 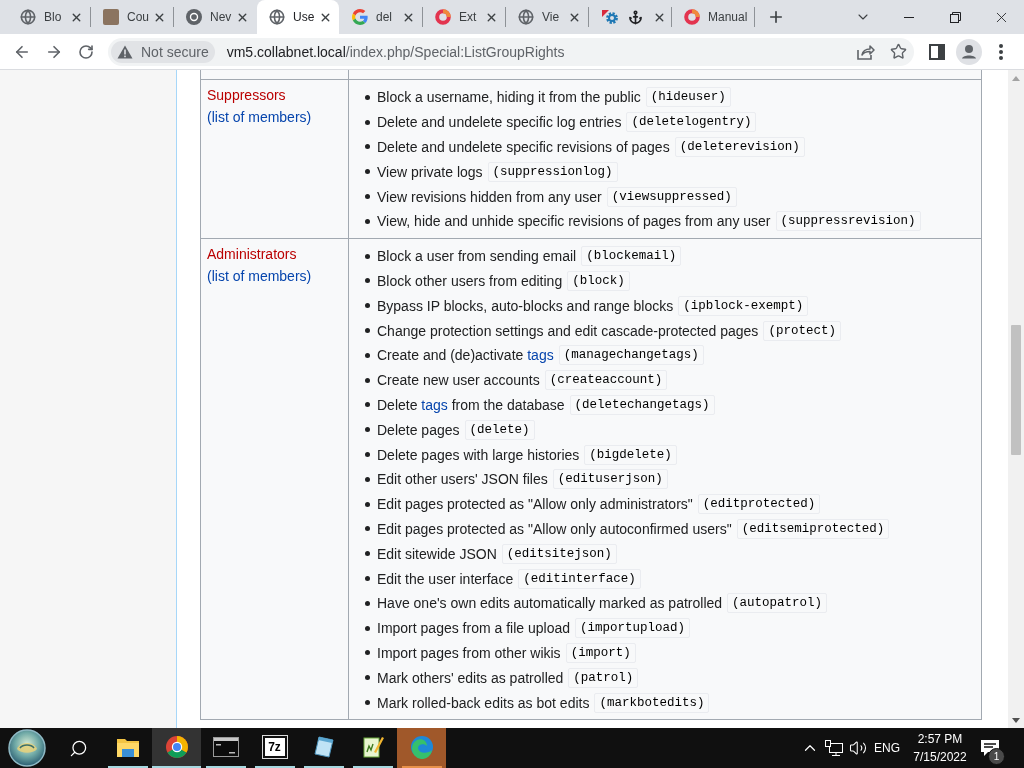 I want to click on permission-code: (hideuser), so click(x=688, y=97).